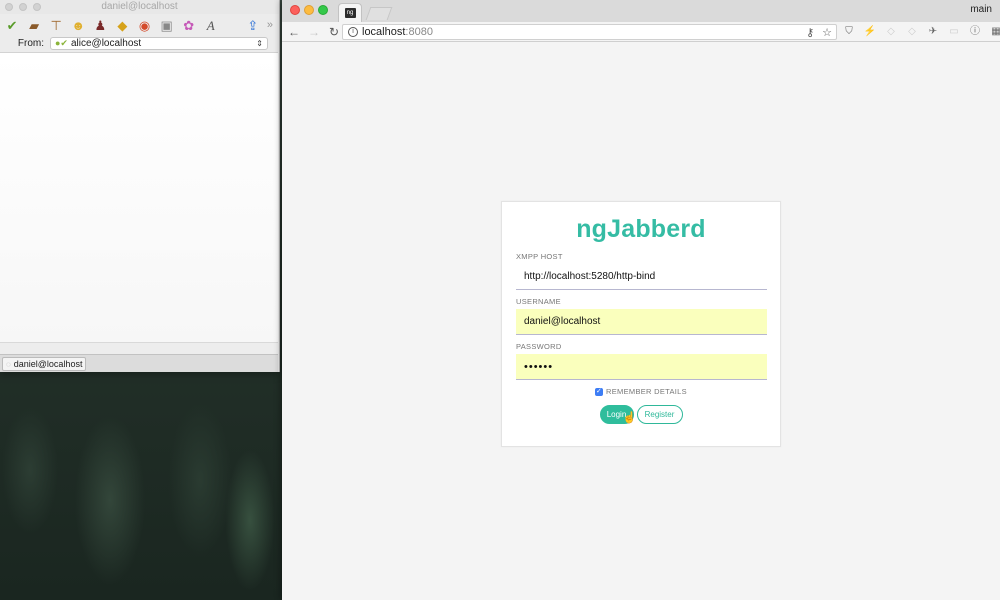 Image resolution: width=1000 pixels, height=600 pixels. What do you see at coordinates (849, 32) in the screenshot?
I see `shield-icon: ⛉` at bounding box center [849, 32].